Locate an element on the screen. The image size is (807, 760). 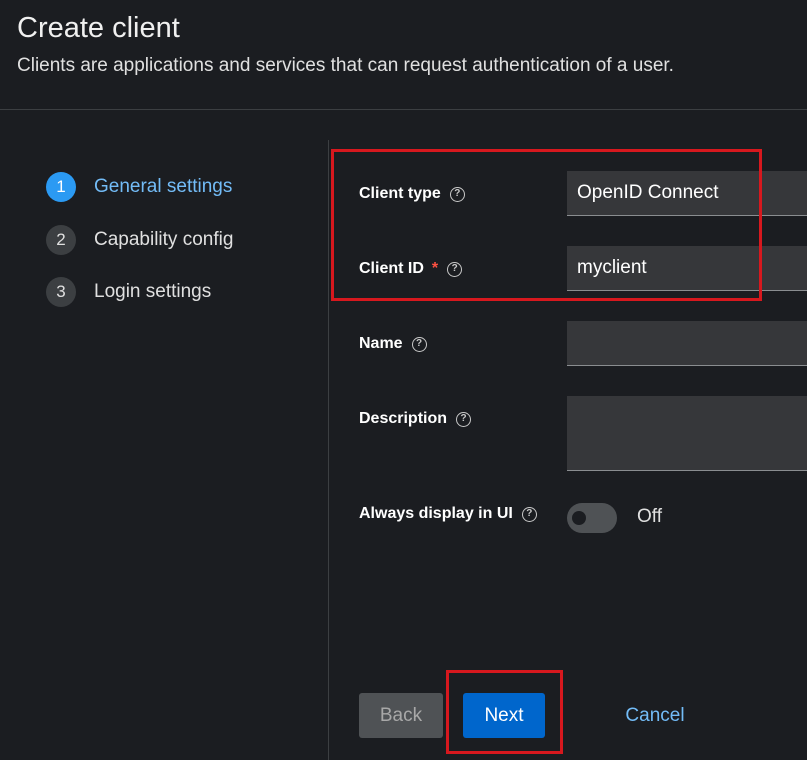
next-button: Next is located at coordinates (504, 715).